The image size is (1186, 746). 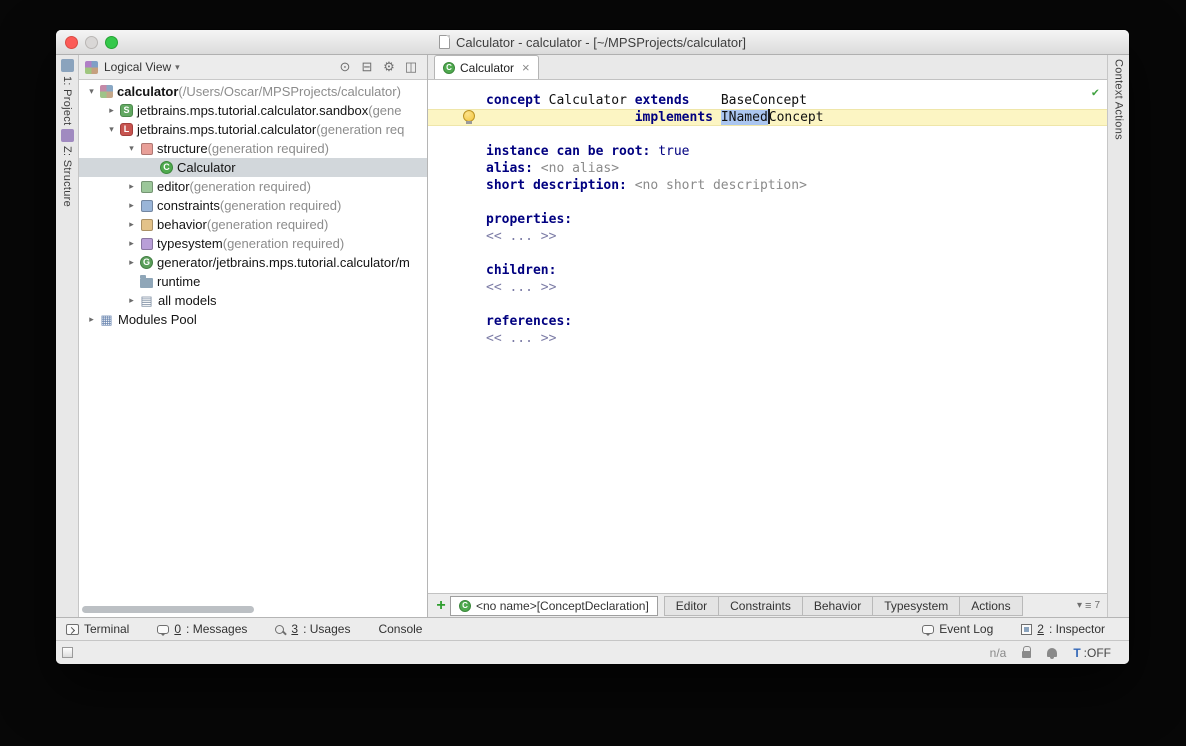 What do you see at coordinates (67, 136) in the screenshot?
I see `structure-tool-icon` at bounding box center [67, 136].